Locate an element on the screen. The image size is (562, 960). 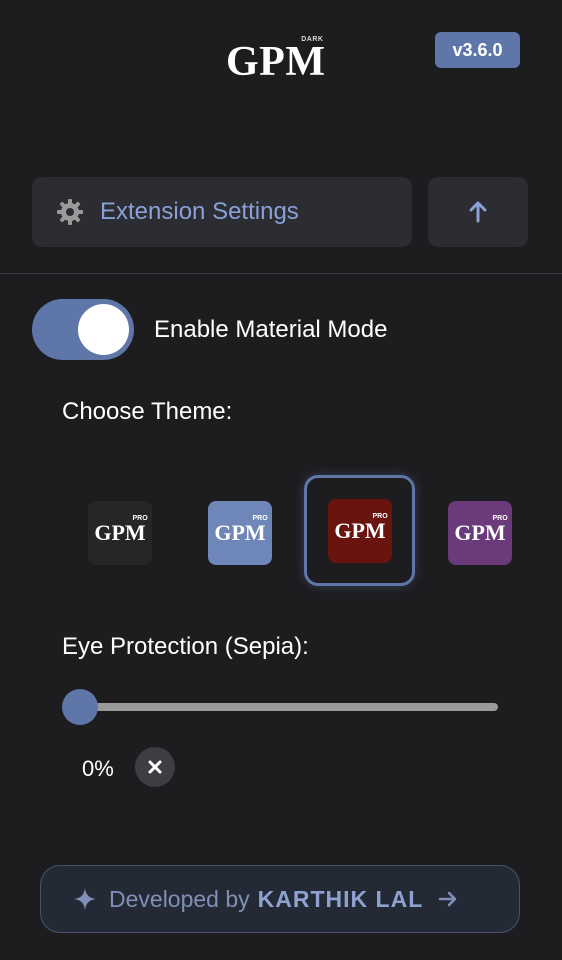
theme-option-dark: GPM PRO is located at coordinates (120, 533).